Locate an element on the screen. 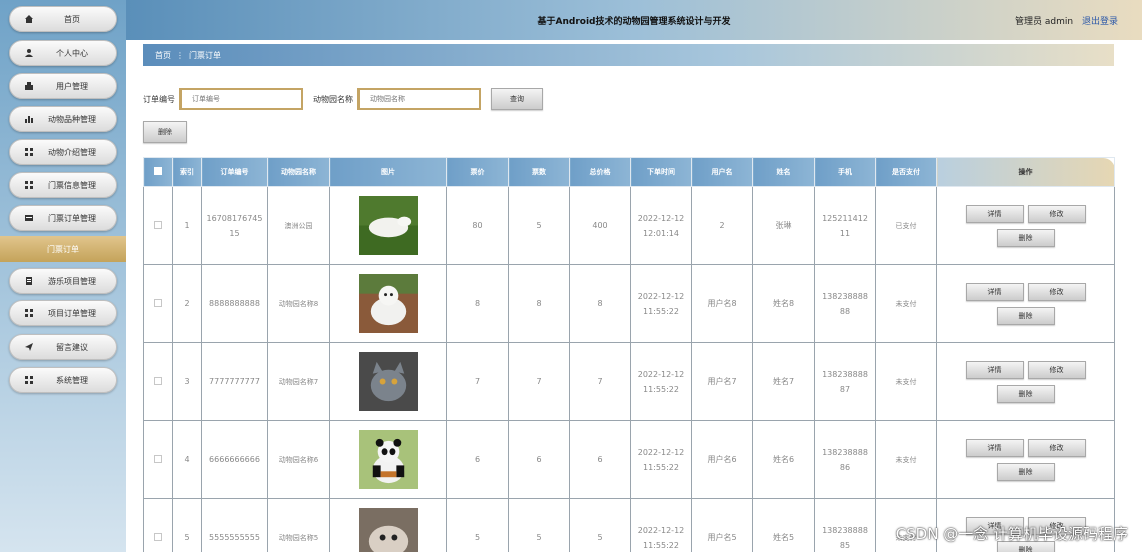 The width and height of the screenshot is (1142, 552). row-total: 400 is located at coordinates (600, 225).